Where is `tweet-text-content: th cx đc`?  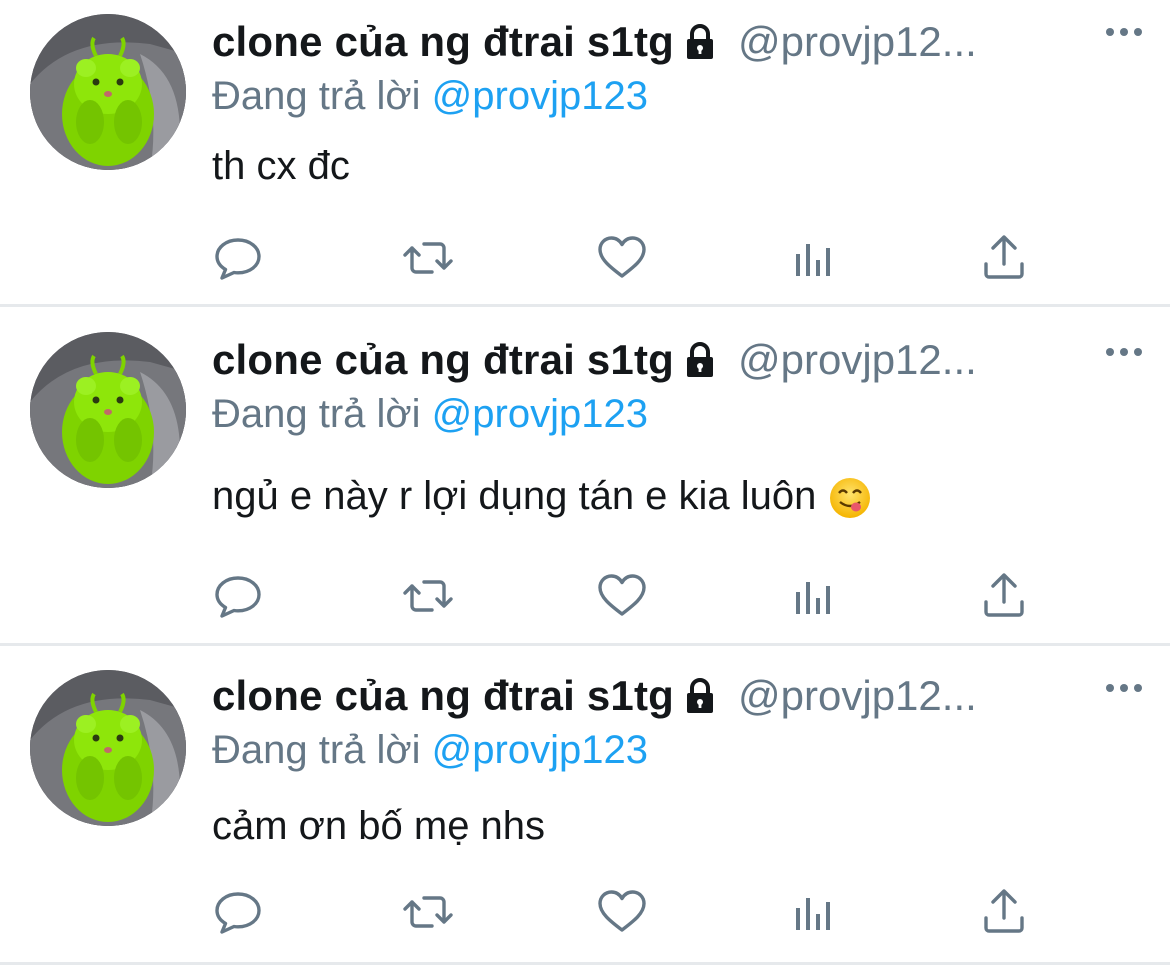
tweet-text-content: th cx đc is located at coordinates (281, 166).